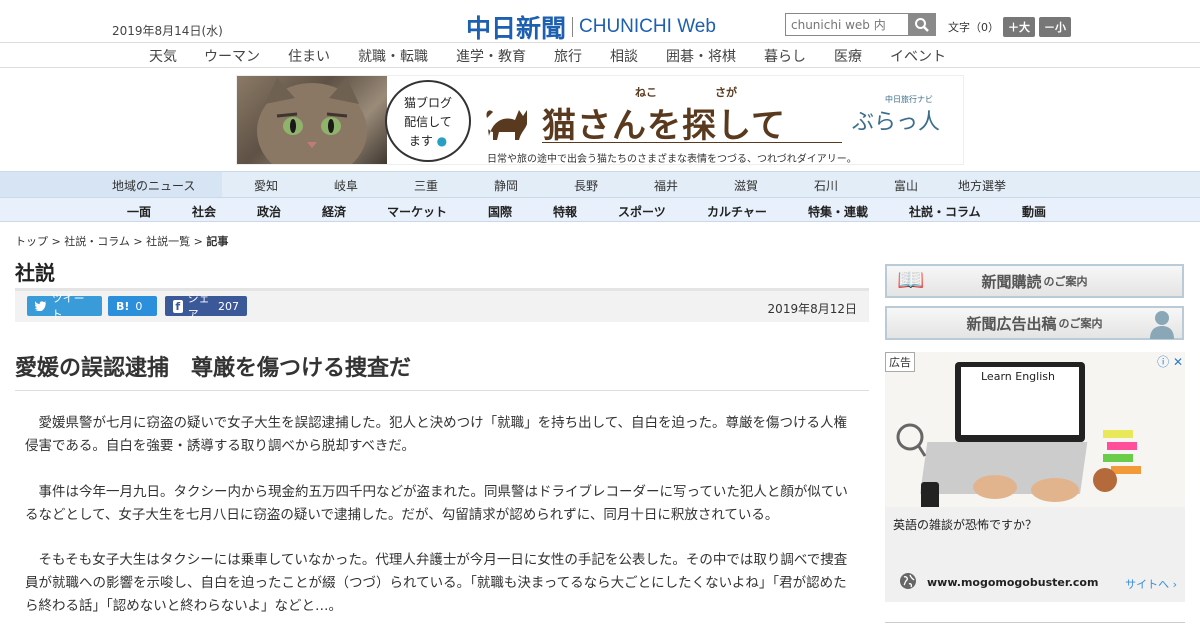 The image size is (1200, 630). What do you see at coordinates (506, 125) in the screenshot?
I see `cat-silhouette-icon` at bounding box center [506, 125].